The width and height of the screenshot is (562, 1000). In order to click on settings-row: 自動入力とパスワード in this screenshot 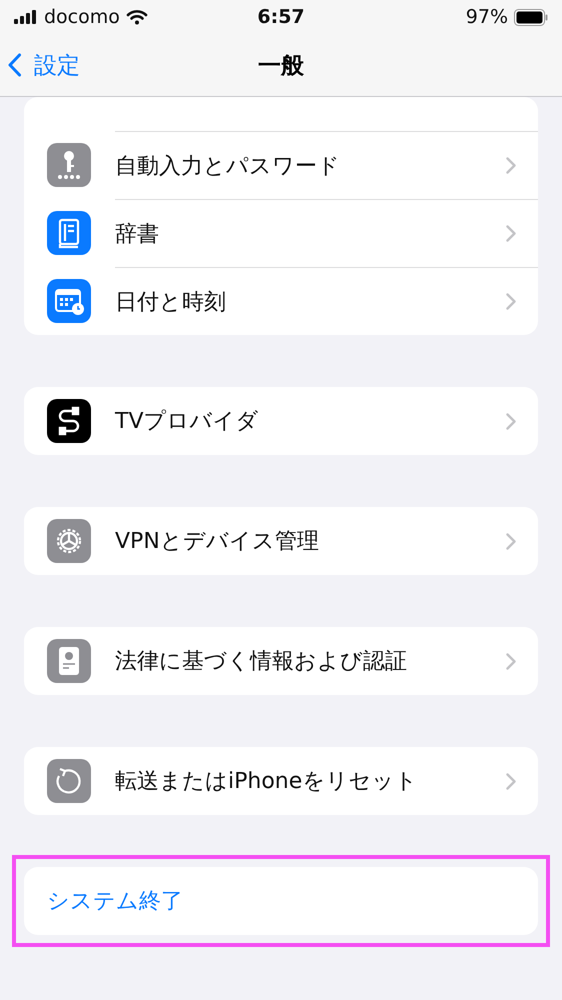, I will do `click(281, 165)`.